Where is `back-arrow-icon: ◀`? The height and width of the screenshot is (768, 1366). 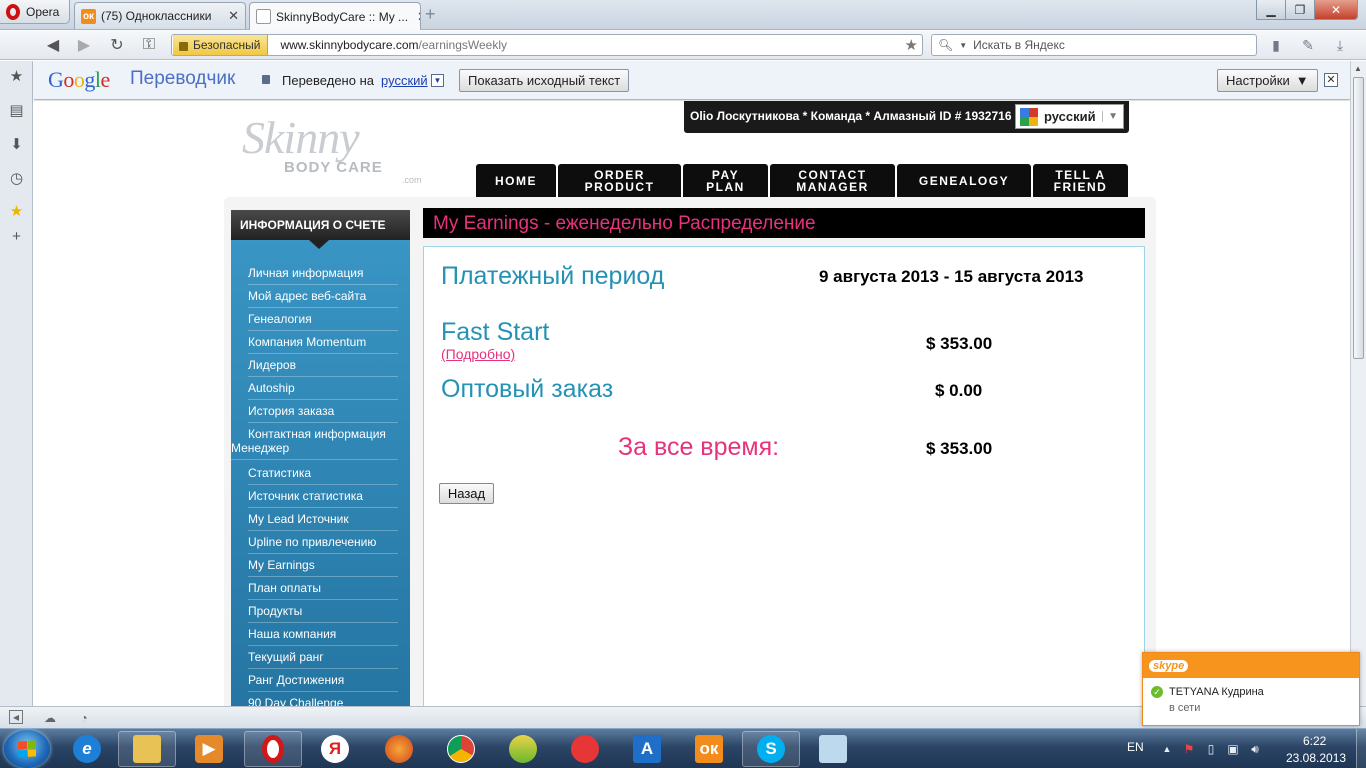 back-arrow-icon: ◀ is located at coordinates (53, 45).